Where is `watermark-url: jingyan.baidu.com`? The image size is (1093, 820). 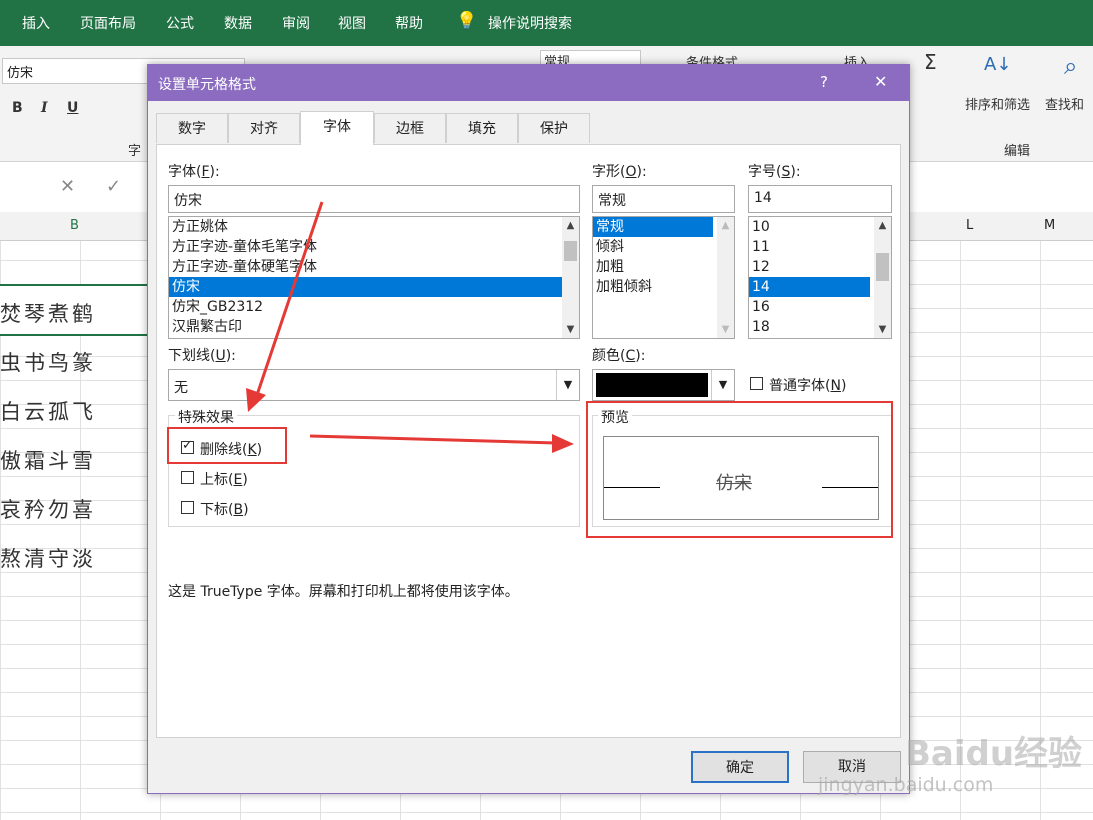
watermark-url: jingyan.baidu.com is located at coordinates (906, 785).